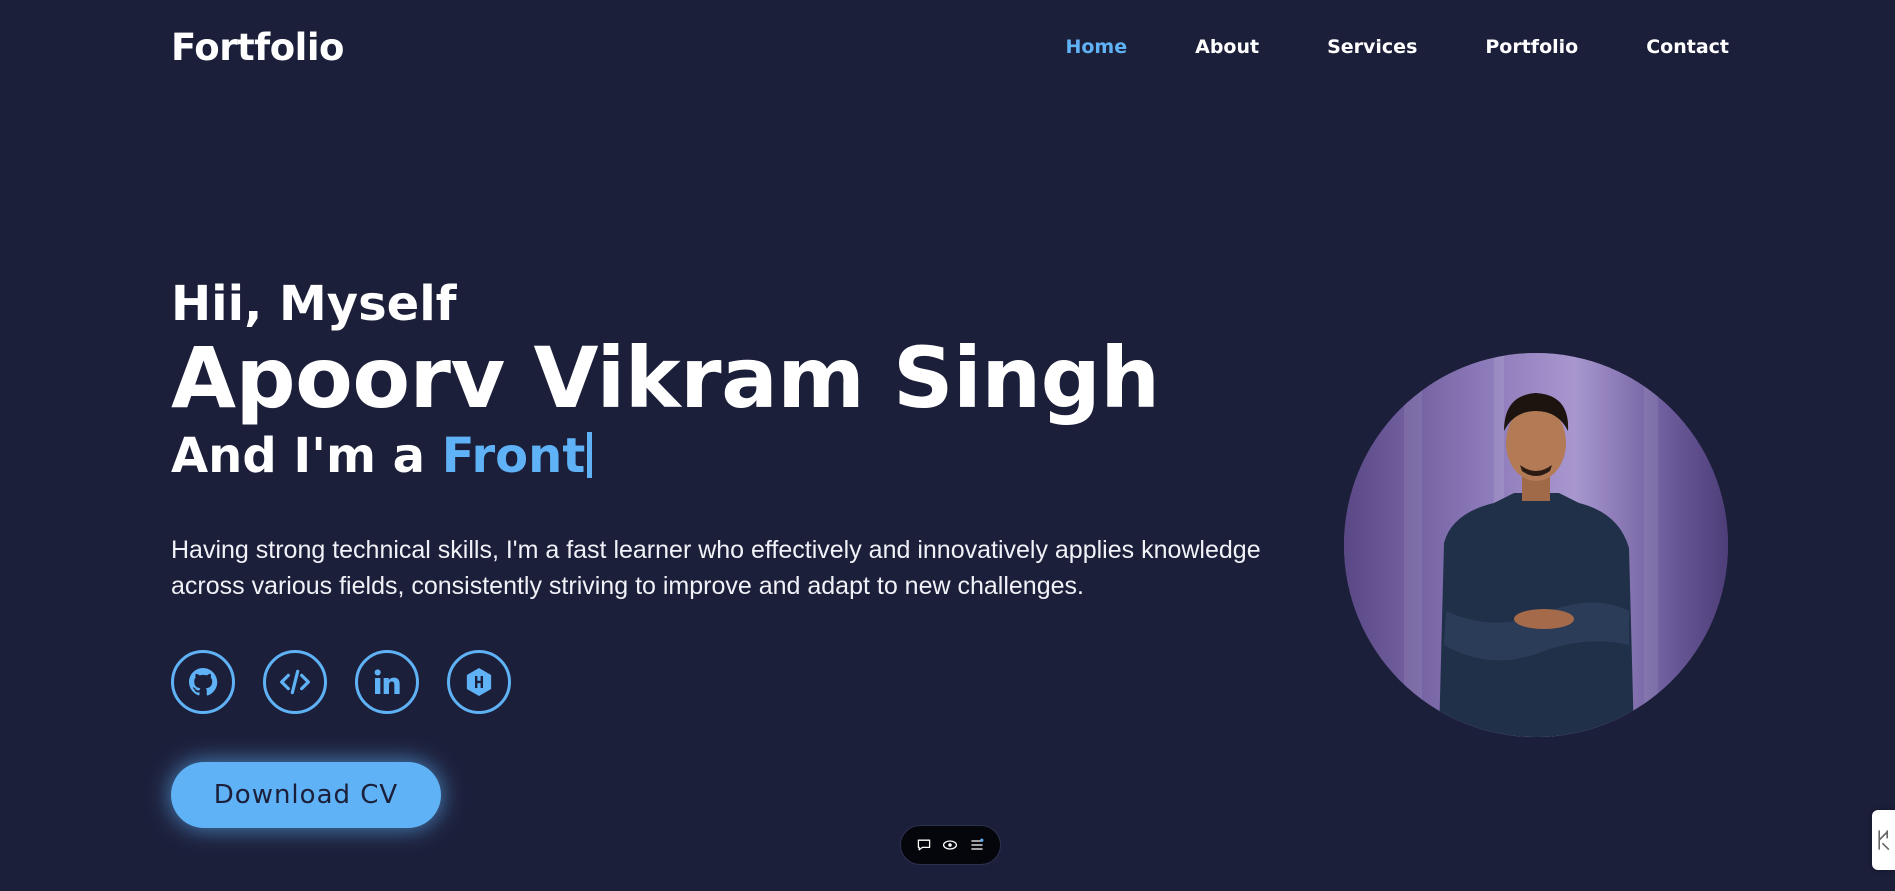 This screenshot has height=891, width=1895. What do you see at coordinates (306, 795) in the screenshot?
I see `download-cv-button: Download CV` at bounding box center [306, 795].